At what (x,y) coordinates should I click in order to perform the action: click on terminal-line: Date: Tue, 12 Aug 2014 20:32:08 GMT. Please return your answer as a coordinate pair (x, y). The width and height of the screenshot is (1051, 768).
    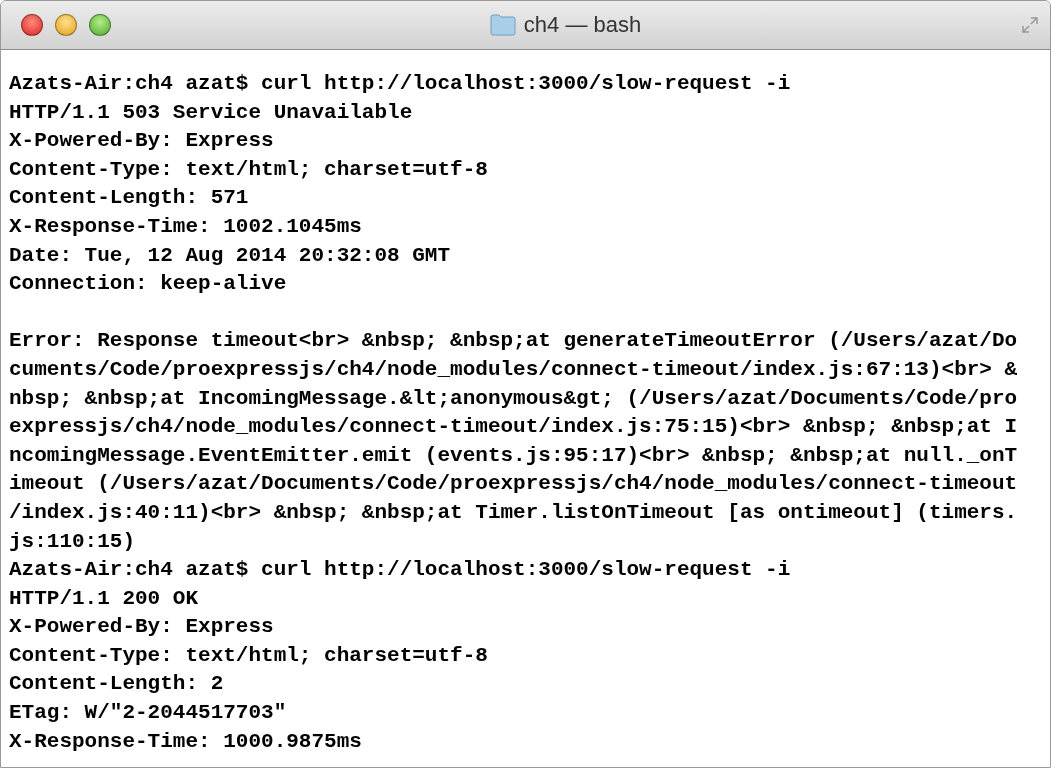
    Looking at the image, I should click on (230, 255).